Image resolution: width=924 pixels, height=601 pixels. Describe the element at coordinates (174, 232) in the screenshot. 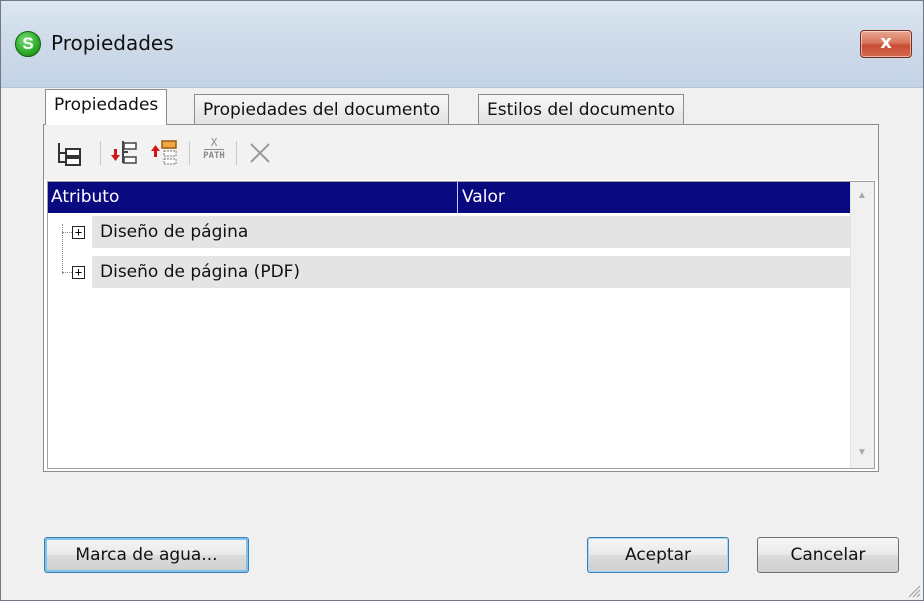

I see `row-label: Diseño de página` at that location.